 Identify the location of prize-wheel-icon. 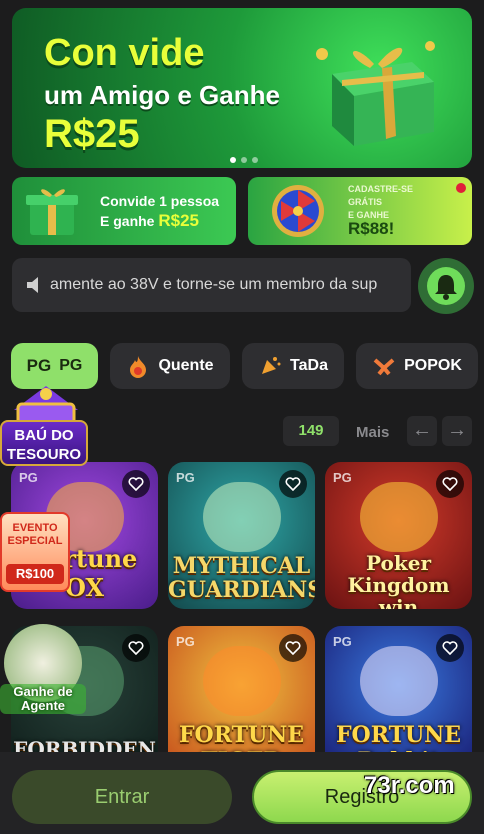
(298, 211).